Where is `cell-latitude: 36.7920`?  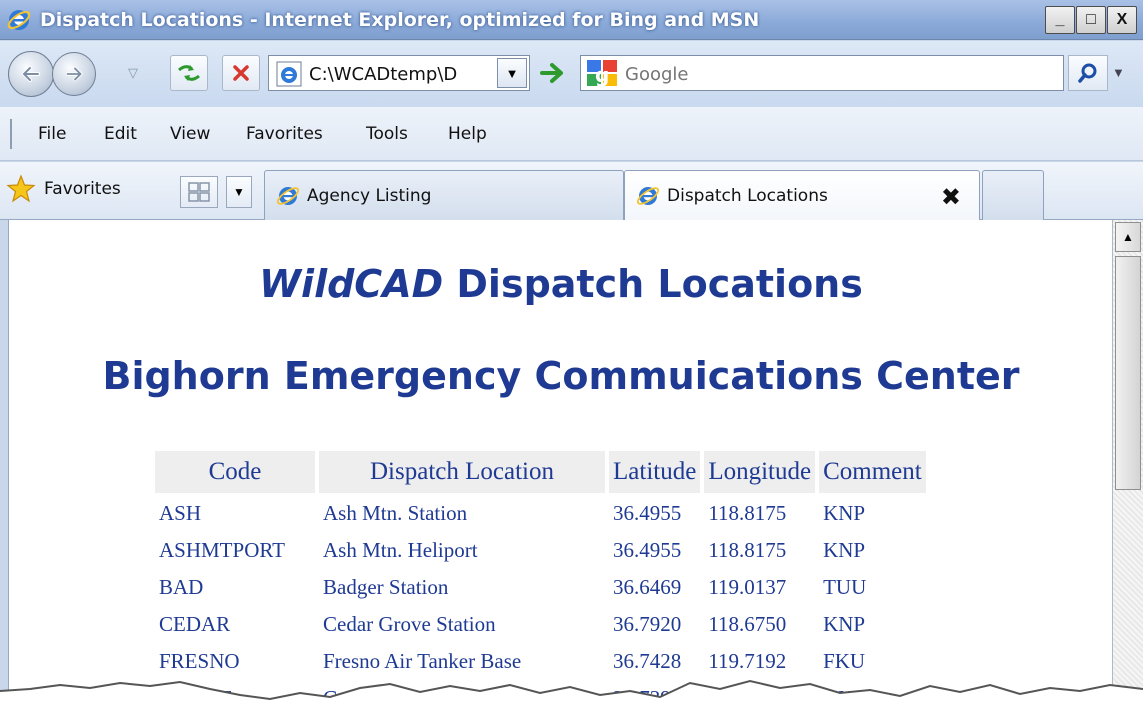 cell-latitude: 36.7920 is located at coordinates (647, 623).